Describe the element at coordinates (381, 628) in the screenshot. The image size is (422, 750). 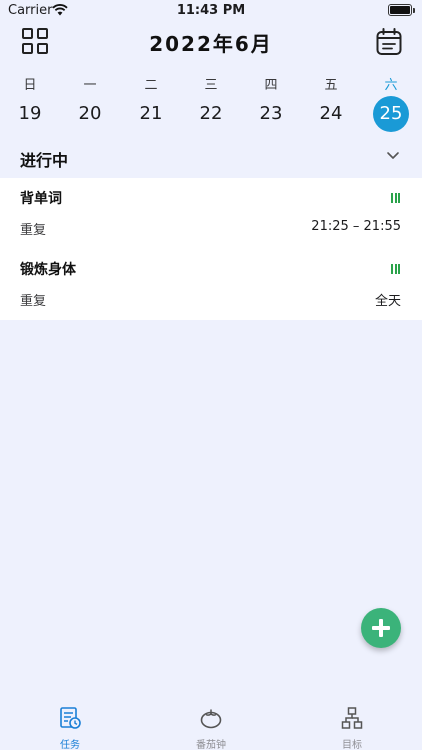
I see `add-task-button` at that location.